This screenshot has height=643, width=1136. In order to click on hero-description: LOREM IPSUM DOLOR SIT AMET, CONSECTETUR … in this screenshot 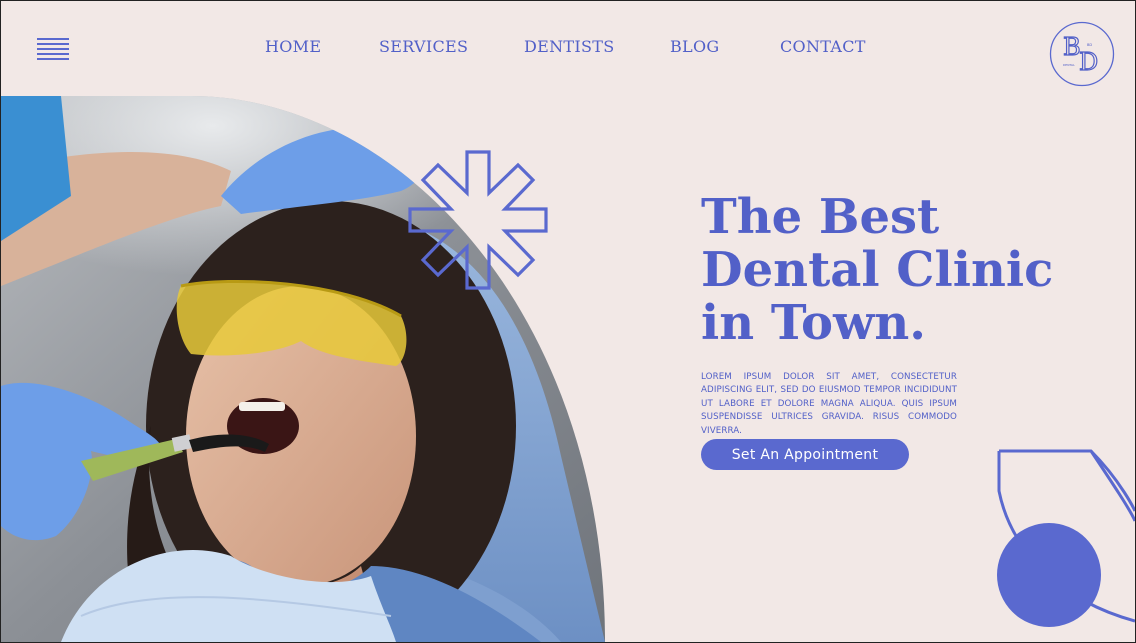, I will do `click(829, 404)`.